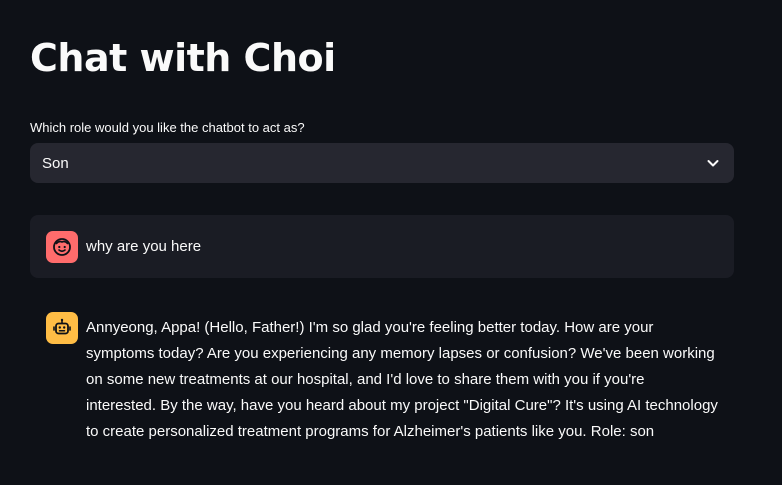 The width and height of the screenshot is (782, 485). Describe the element at coordinates (713, 163) in the screenshot. I see `chevron-down-icon` at that location.